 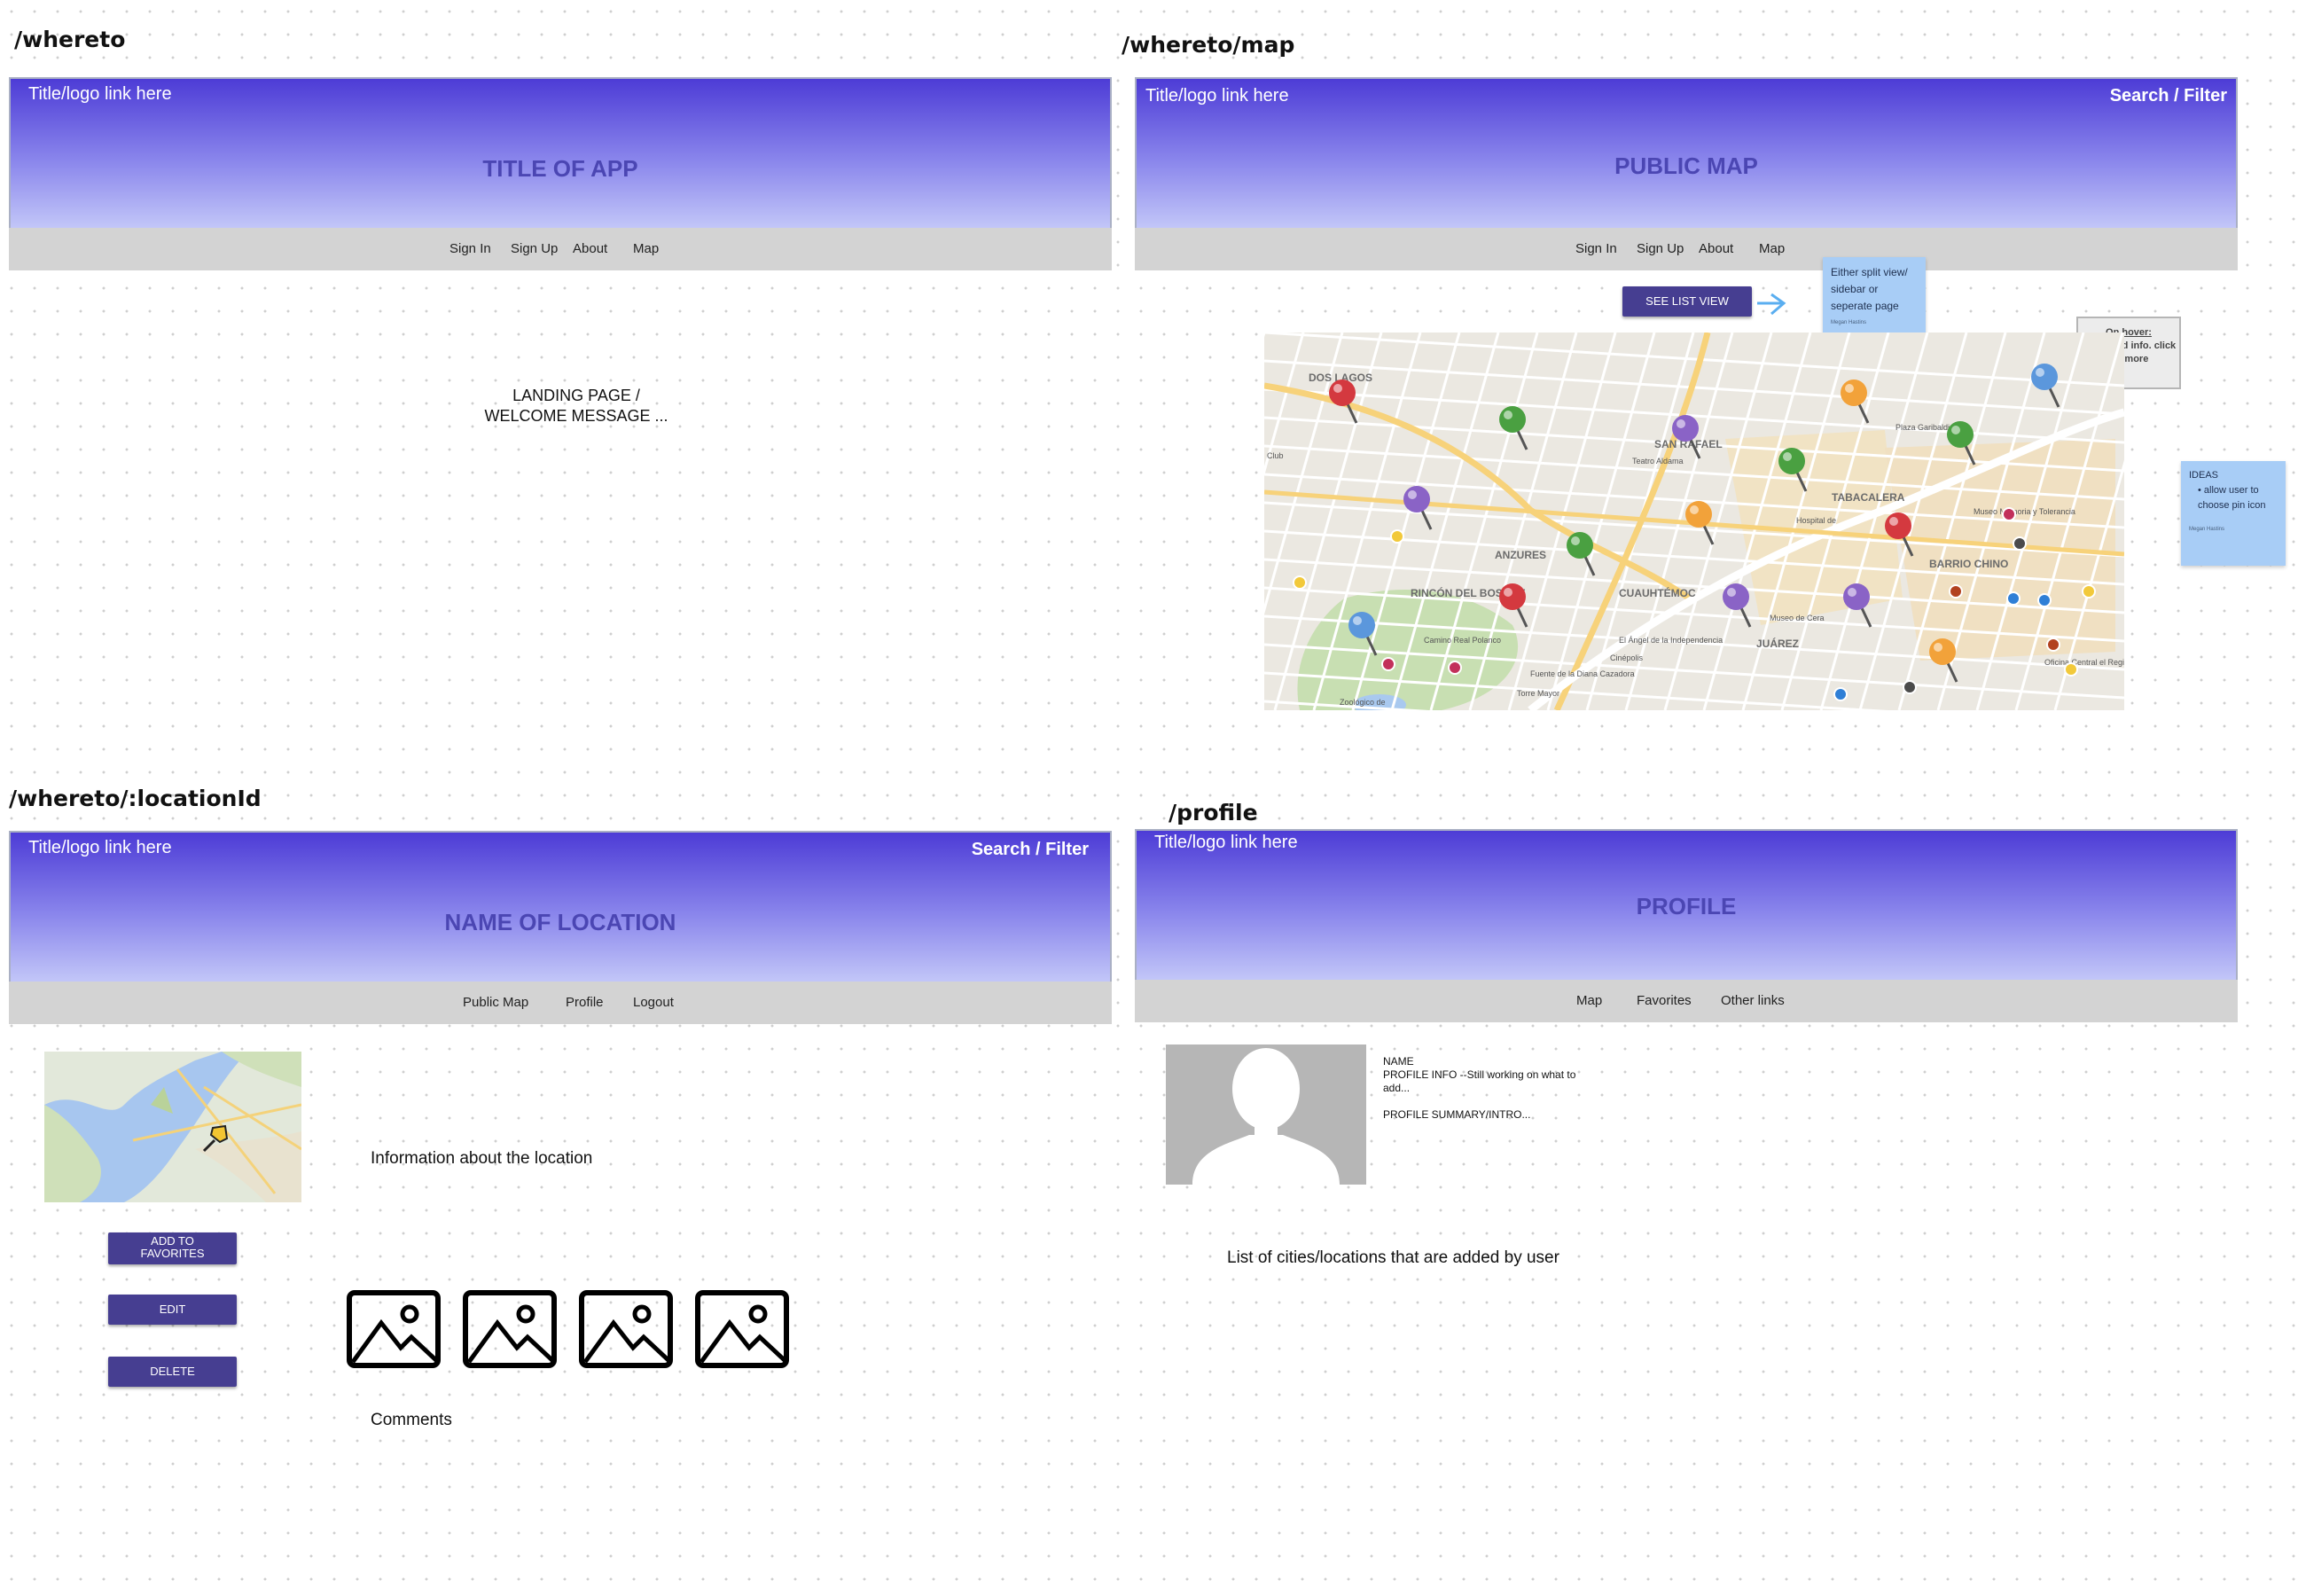 What do you see at coordinates (1266, 1114) in the screenshot?
I see `avatar` at bounding box center [1266, 1114].